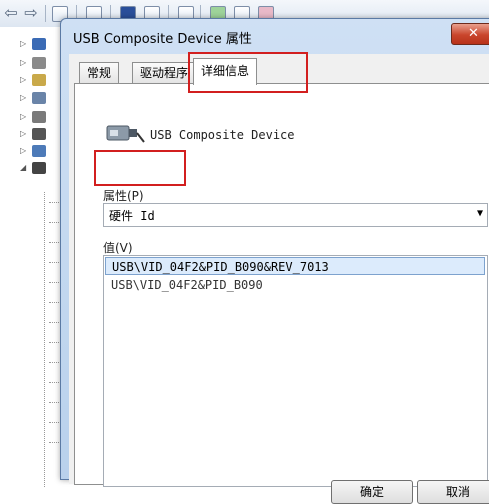 The image size is (489, 504). What do you see at coordinates (23, 167) in the screenshot?
I see `collapse-icon: ◢` at bounding box center [23, 167].